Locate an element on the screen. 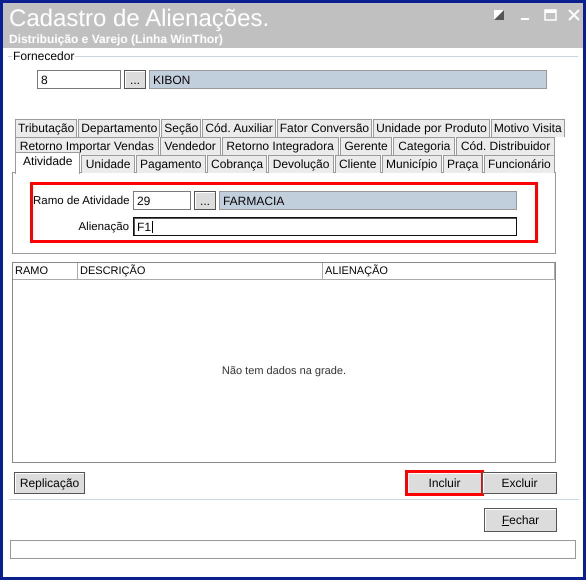 The width and height of the screenshot is (586, 580). field-label: Ramo de Atividade is located at coordinates (81, 200).